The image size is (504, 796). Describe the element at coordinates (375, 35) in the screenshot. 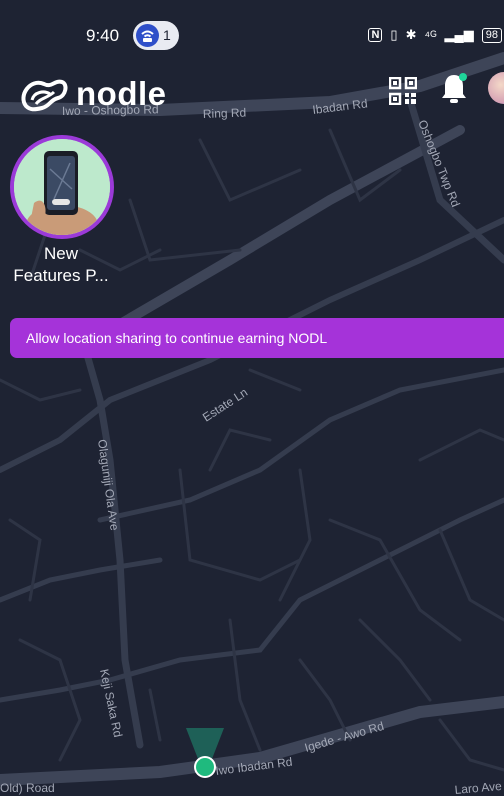

I see `nfc-icon: N` at that location.